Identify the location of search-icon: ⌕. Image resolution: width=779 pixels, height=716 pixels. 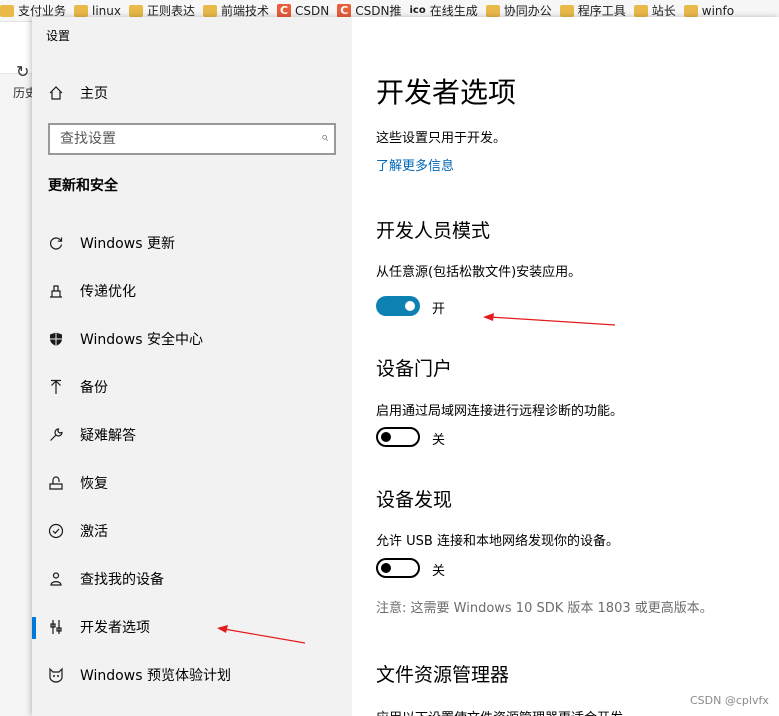
(324, 137).